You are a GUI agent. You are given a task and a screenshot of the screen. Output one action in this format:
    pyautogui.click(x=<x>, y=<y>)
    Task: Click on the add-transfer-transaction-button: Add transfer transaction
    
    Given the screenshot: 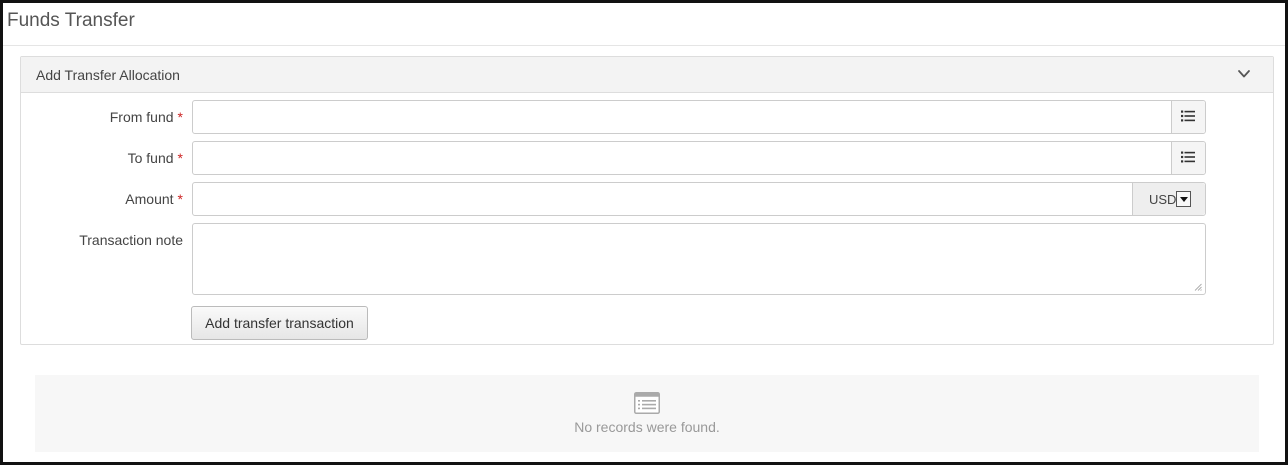 What is the action you would take?
    pyautogui.click(x=279, y=323)
    